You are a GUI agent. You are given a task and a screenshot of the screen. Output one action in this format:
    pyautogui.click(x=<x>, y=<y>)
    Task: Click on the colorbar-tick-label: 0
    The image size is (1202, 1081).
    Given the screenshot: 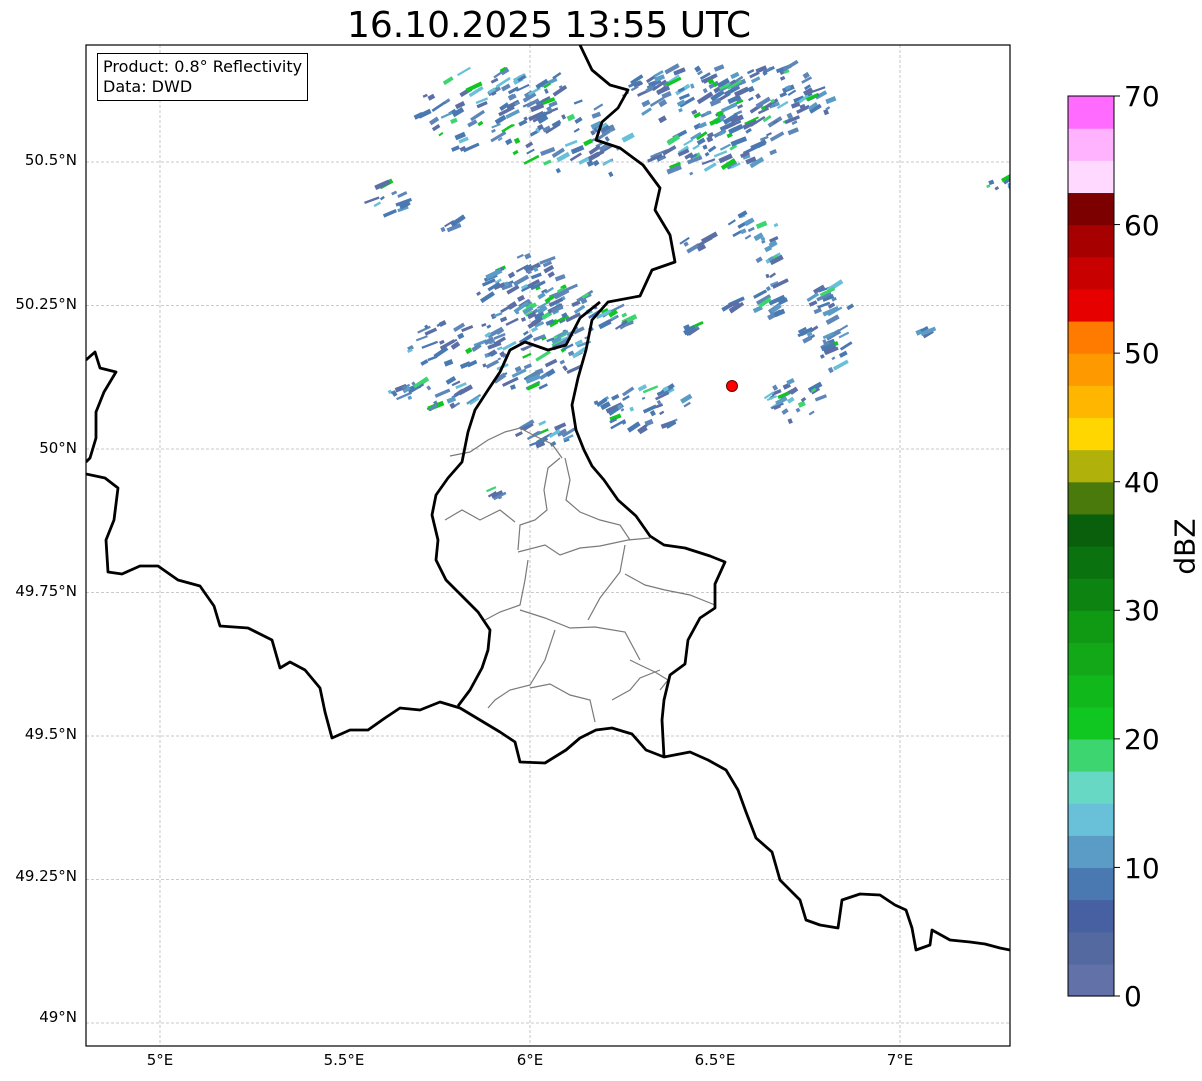 What is the action you would take?
    pyautogui.click(x=1133, y=996)
    